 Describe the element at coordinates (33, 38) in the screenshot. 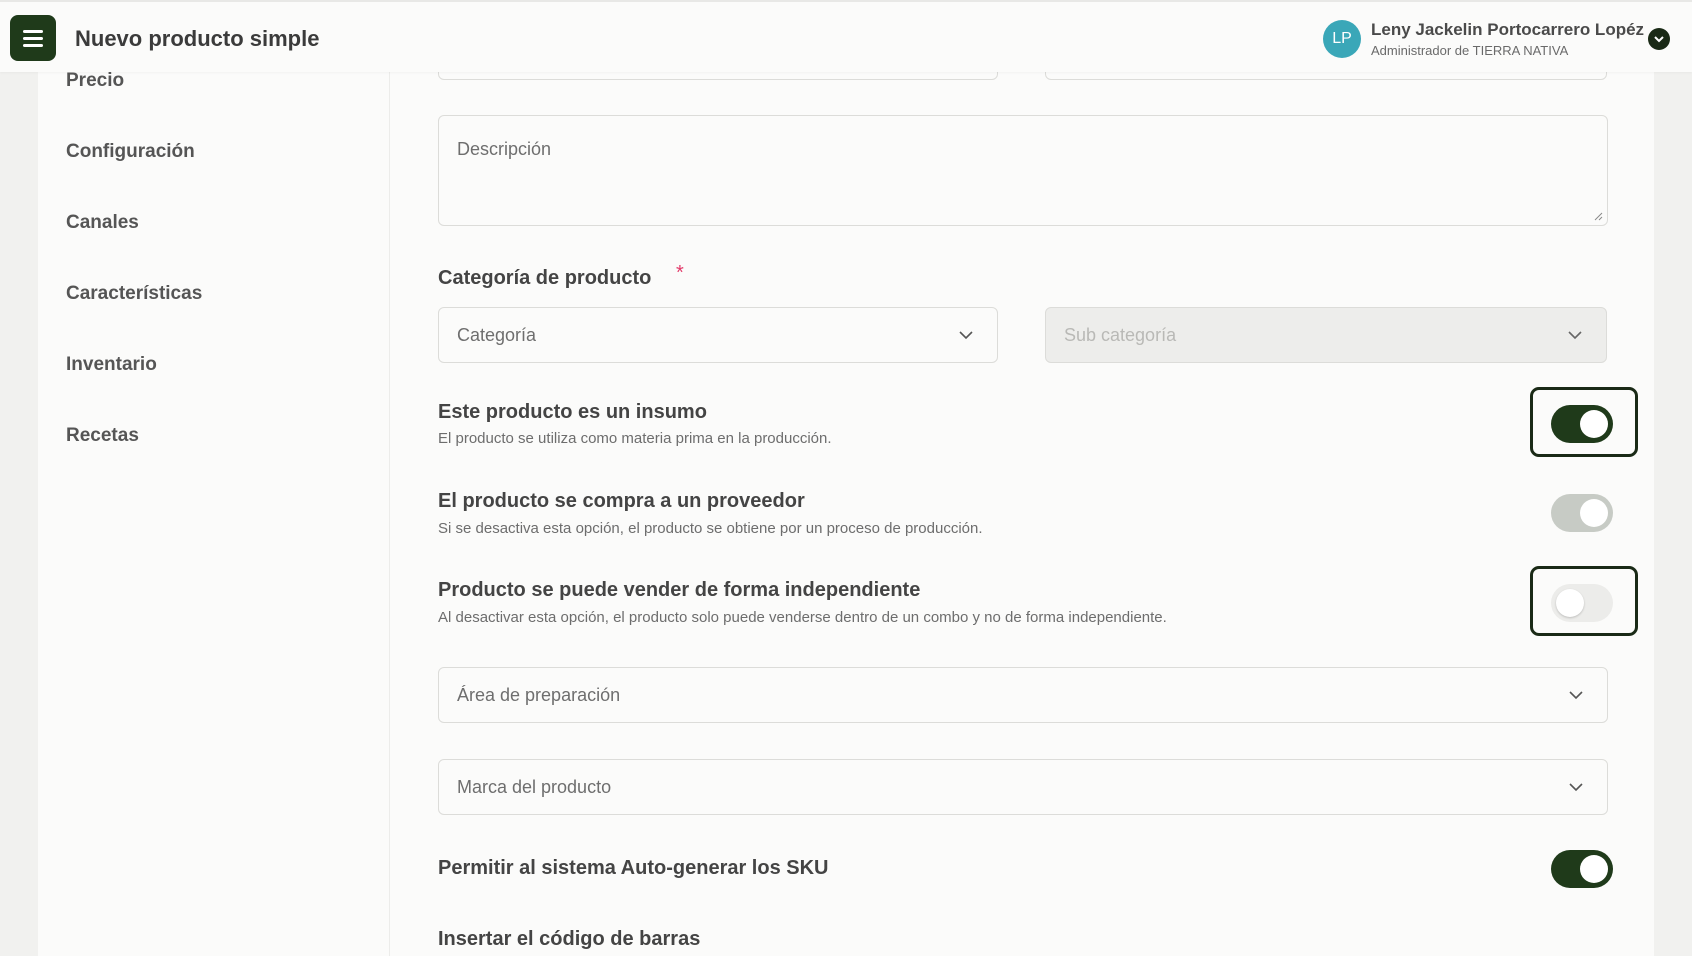

I see `menu-button` at that location.